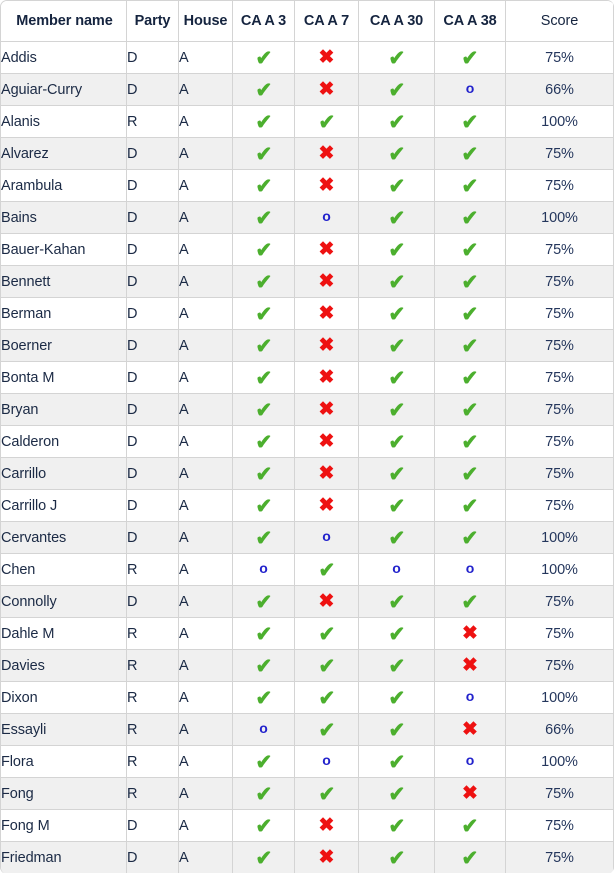 This screenshot has height=873, width=614. I want to click on table-row: Calderon D A ✔ ✖ ✔ ✔ 75%, so click(307, 442).